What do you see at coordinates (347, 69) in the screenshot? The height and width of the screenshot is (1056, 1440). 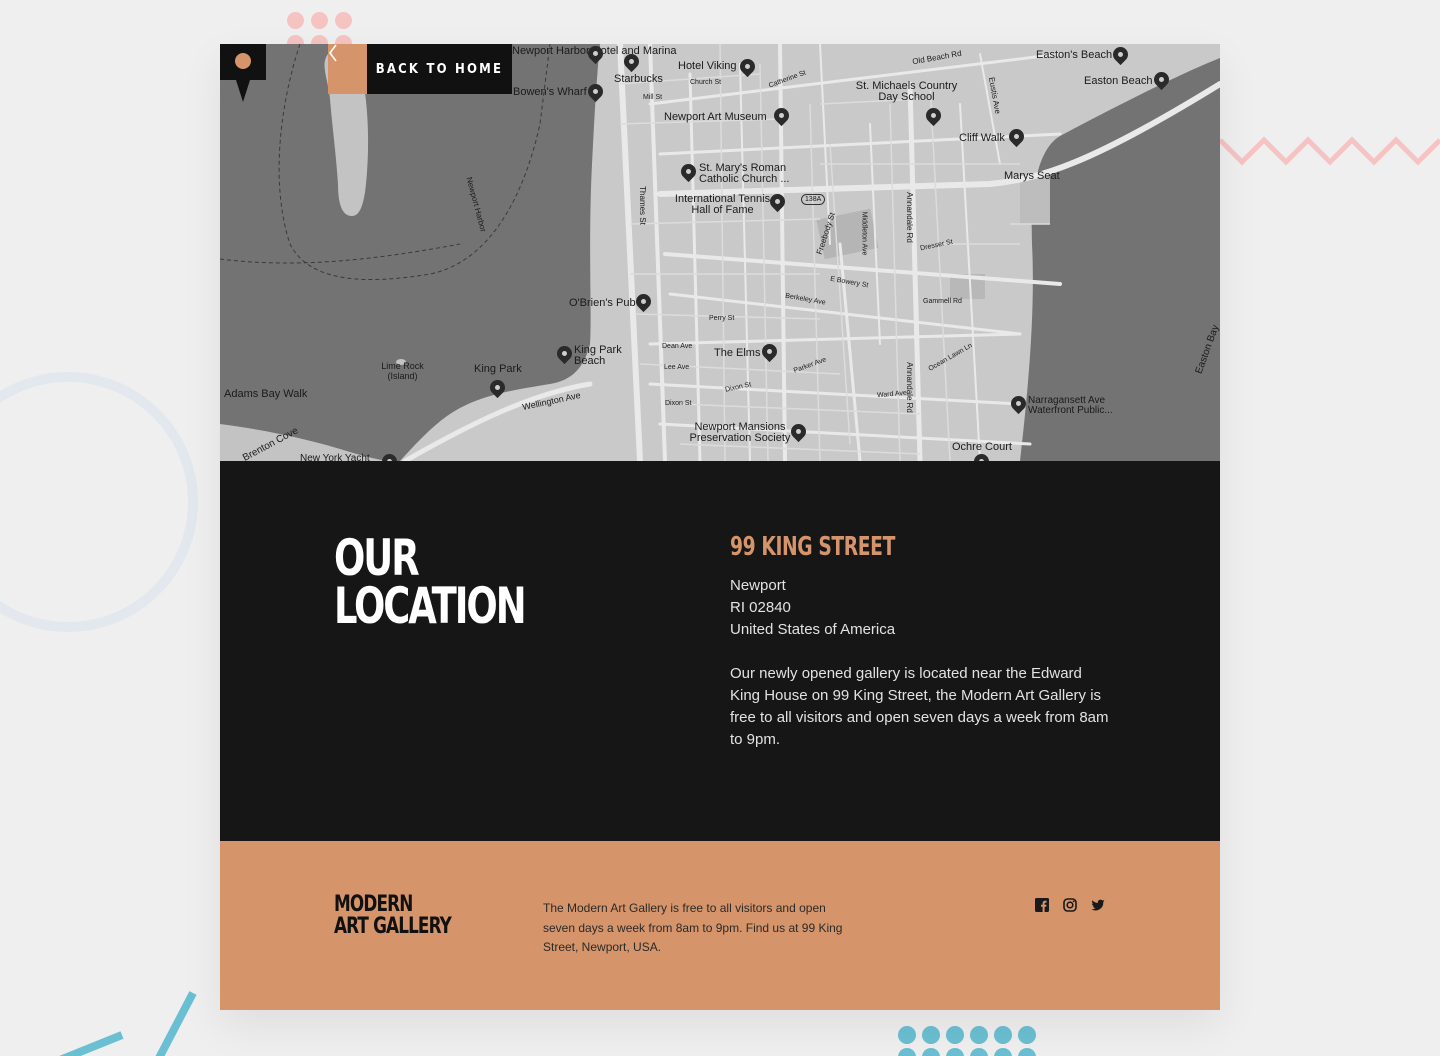 I see `chevron-left-icon` at bounding box center [347, 69].